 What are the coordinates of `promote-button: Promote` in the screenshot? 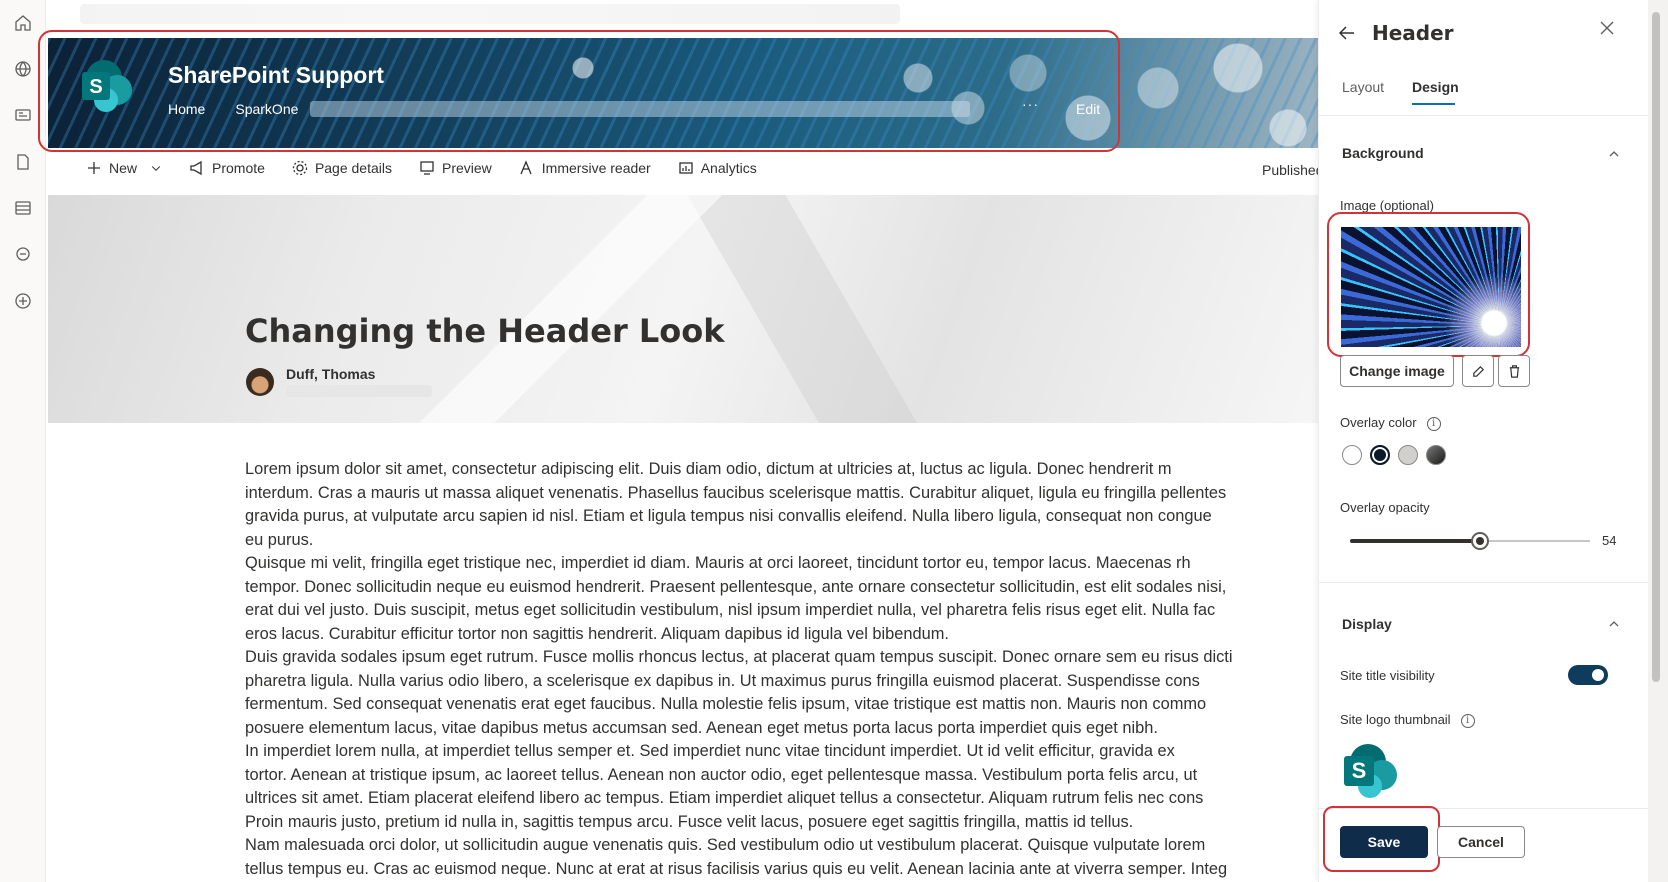 It's located at (227, 168).